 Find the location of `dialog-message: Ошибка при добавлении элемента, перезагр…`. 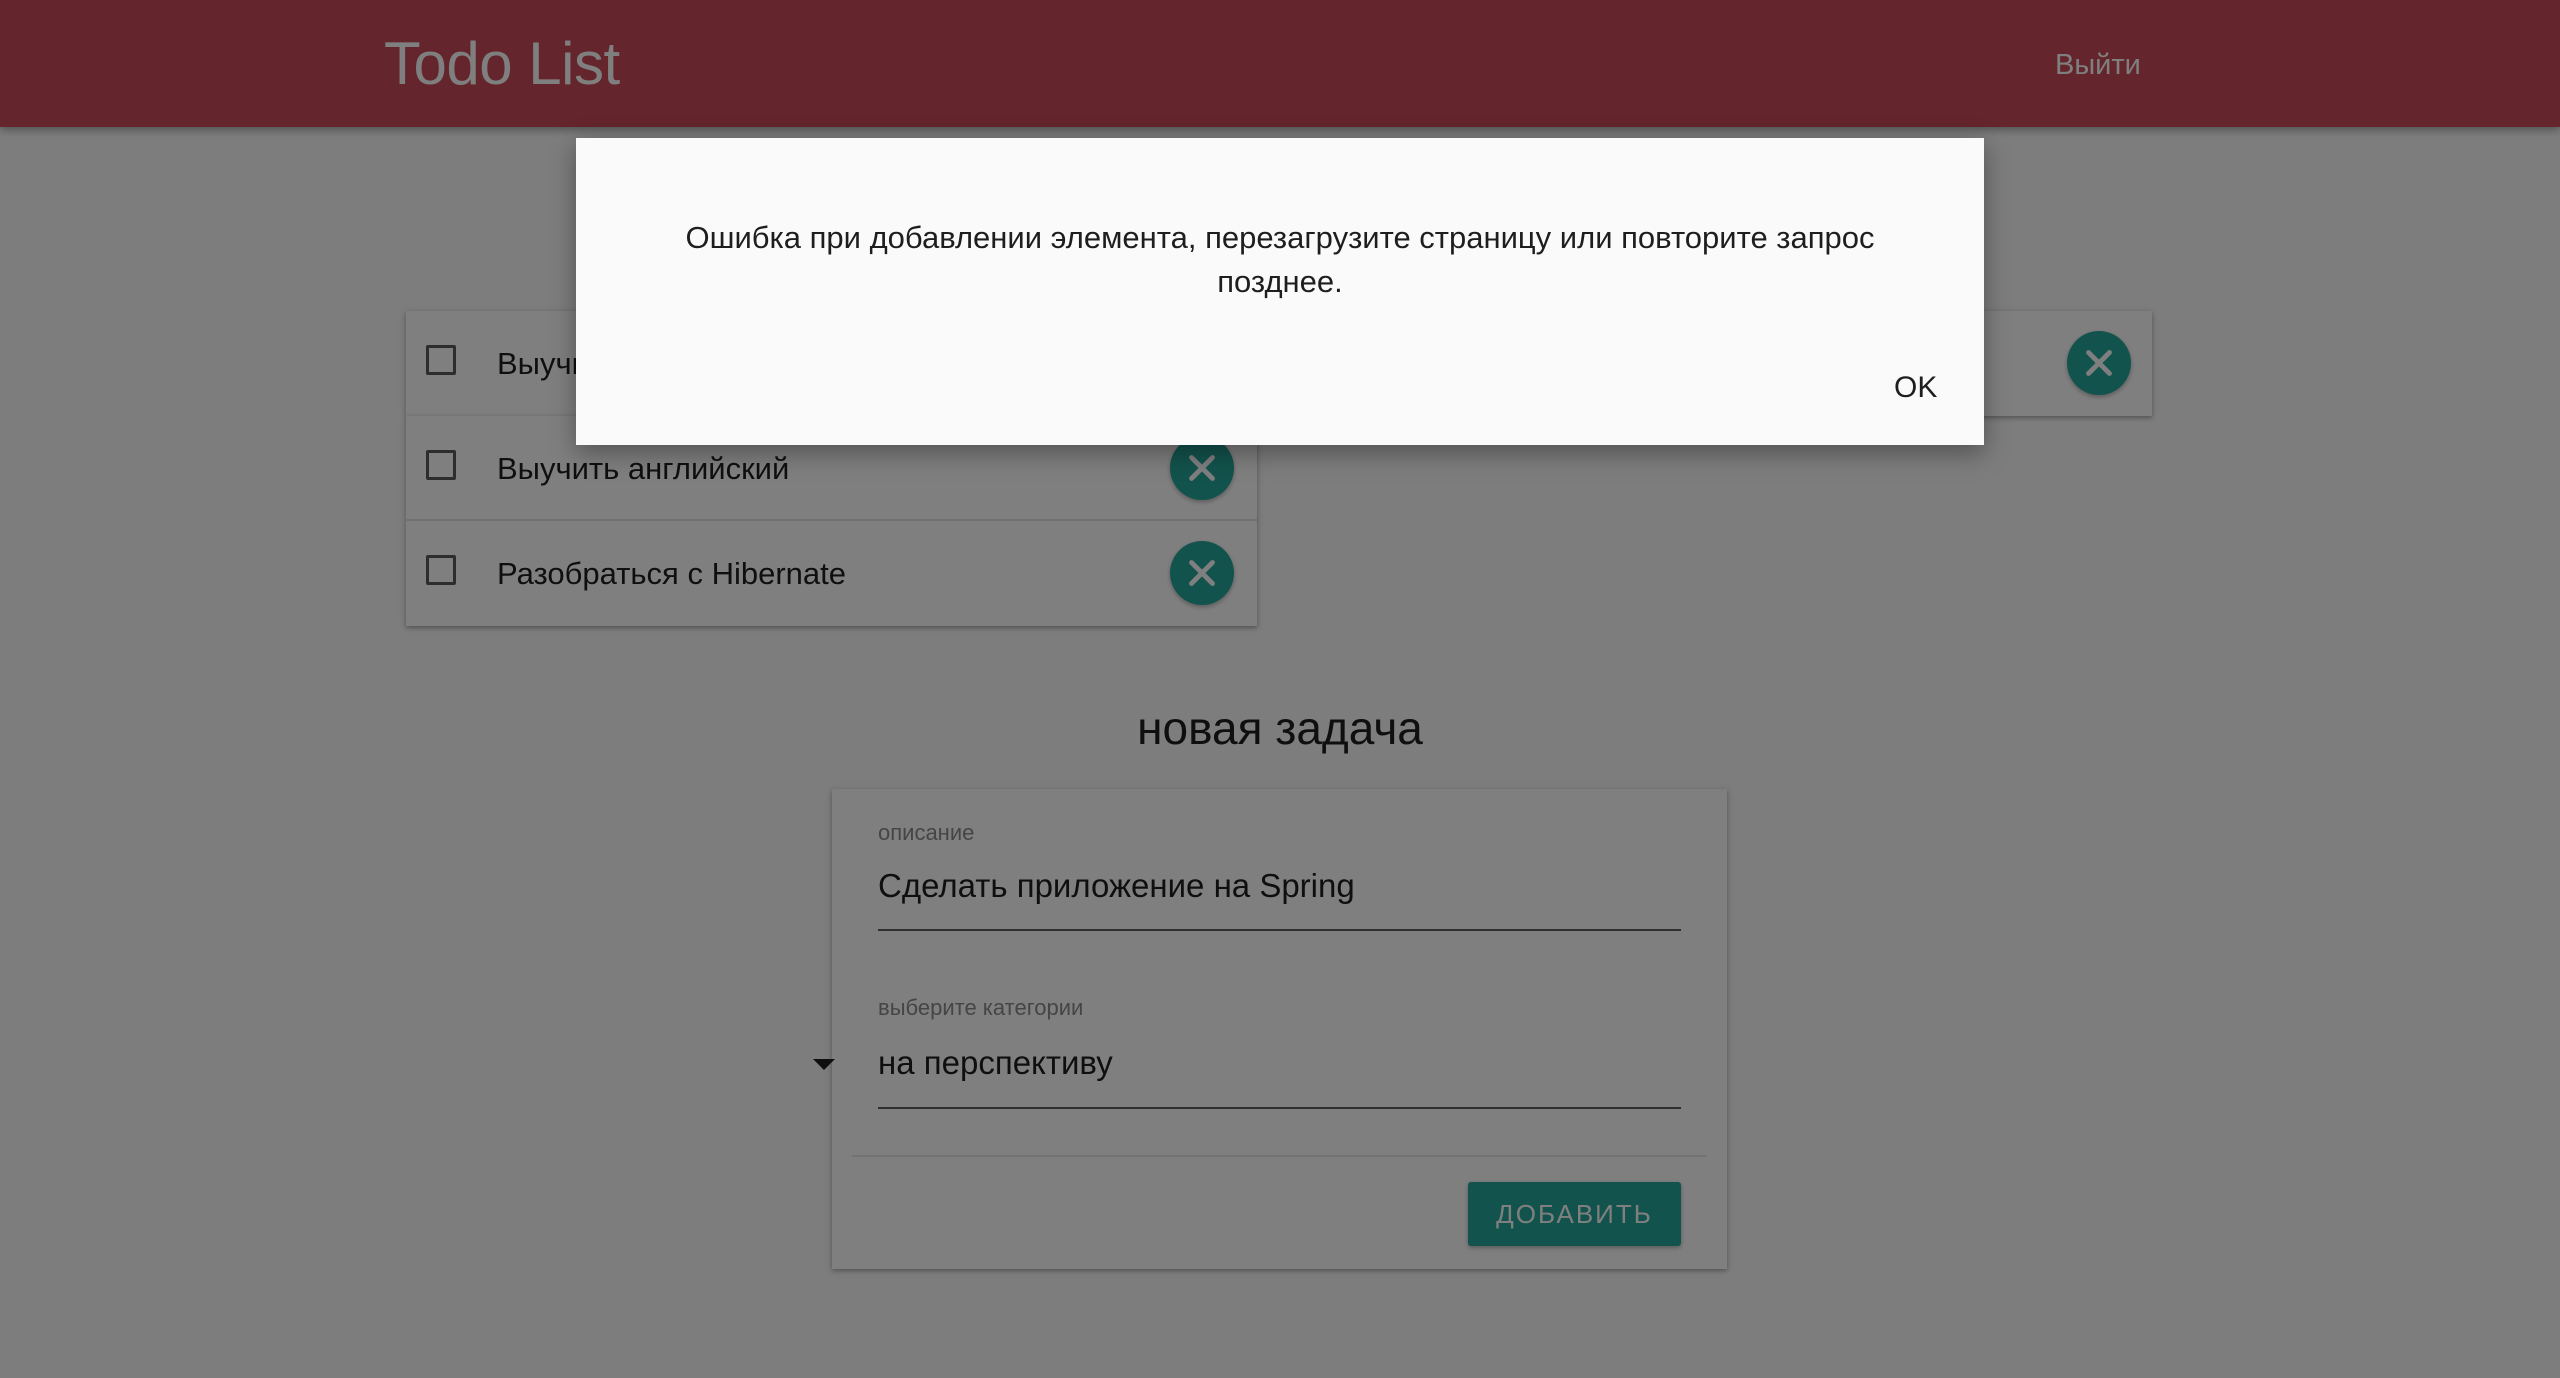

dialog-message: Ошибка при добавлении элемента, перезагр… is located at coordinates (1280, 259).